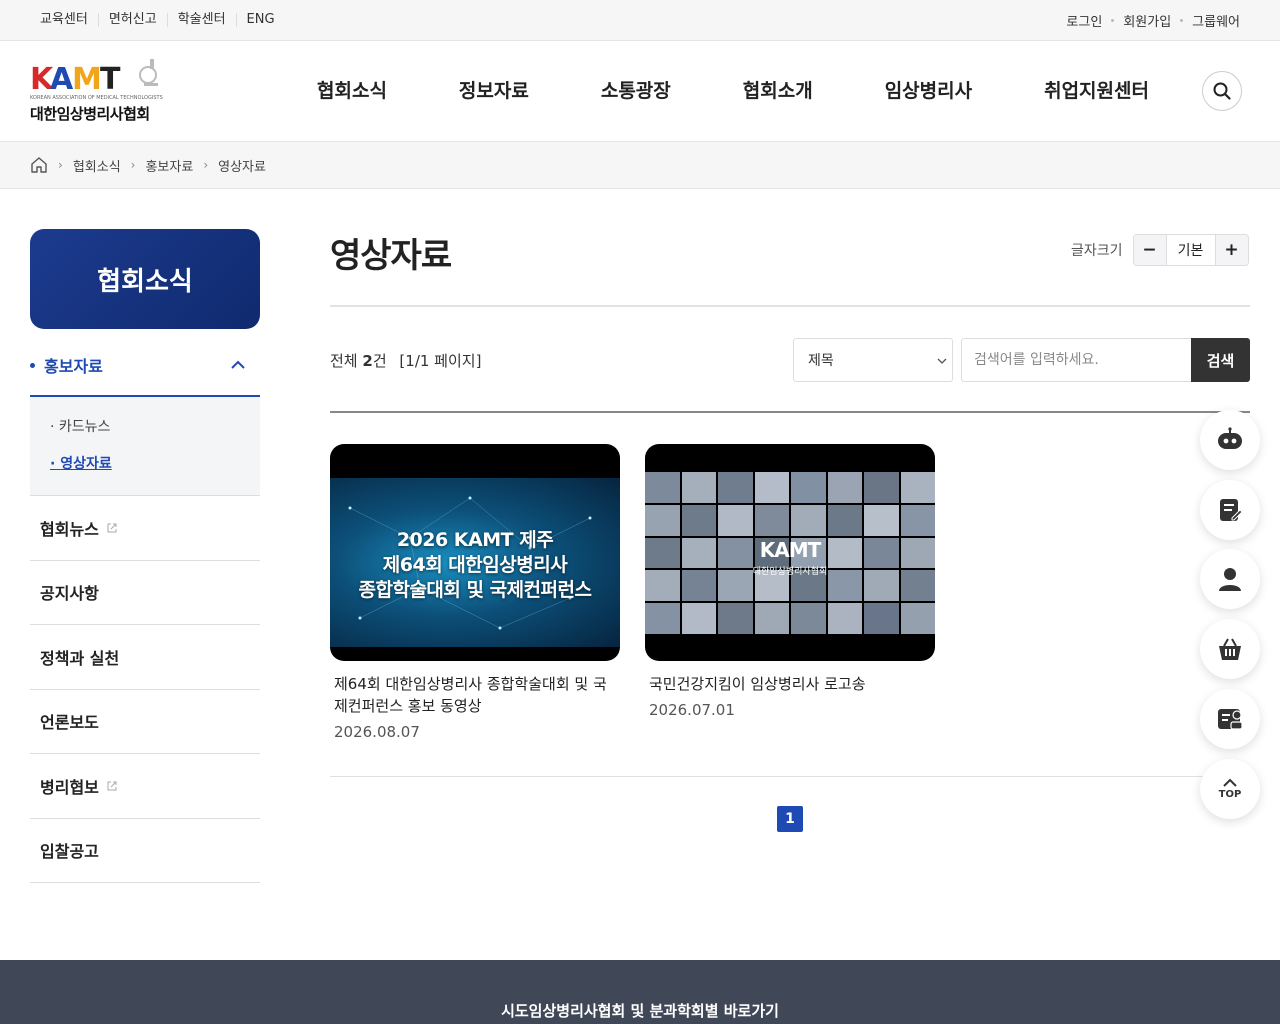 Image resolution: width=1280 pixels, height=1024 pixels. What do you see at coordinates (873, 360) in the screenshot?
I see `search-type-select: 제목` at bounding box center [873, 360].